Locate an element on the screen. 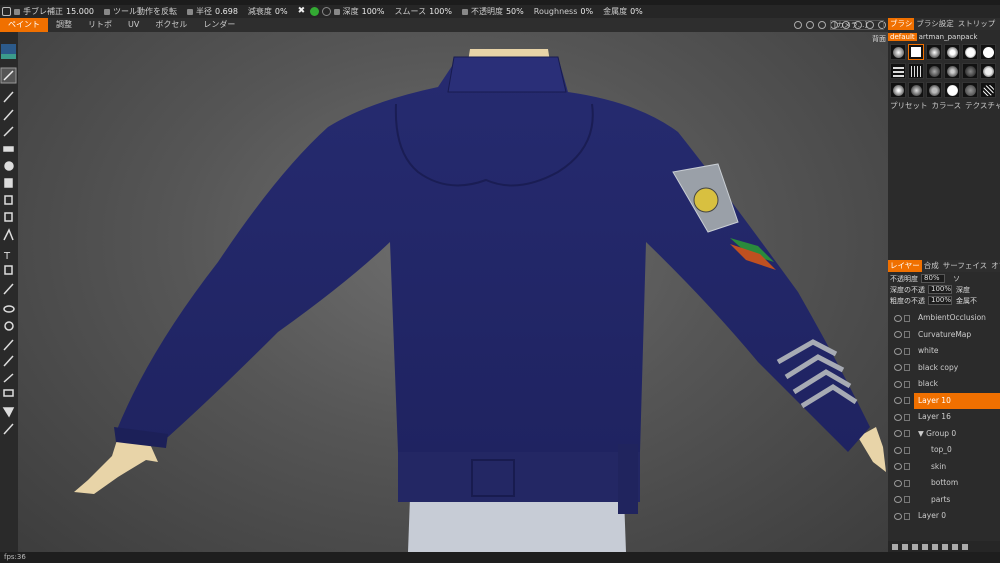 This screenshot has height=563, width=1000. metalness-value: 0% is located at coordinates (636, 11).